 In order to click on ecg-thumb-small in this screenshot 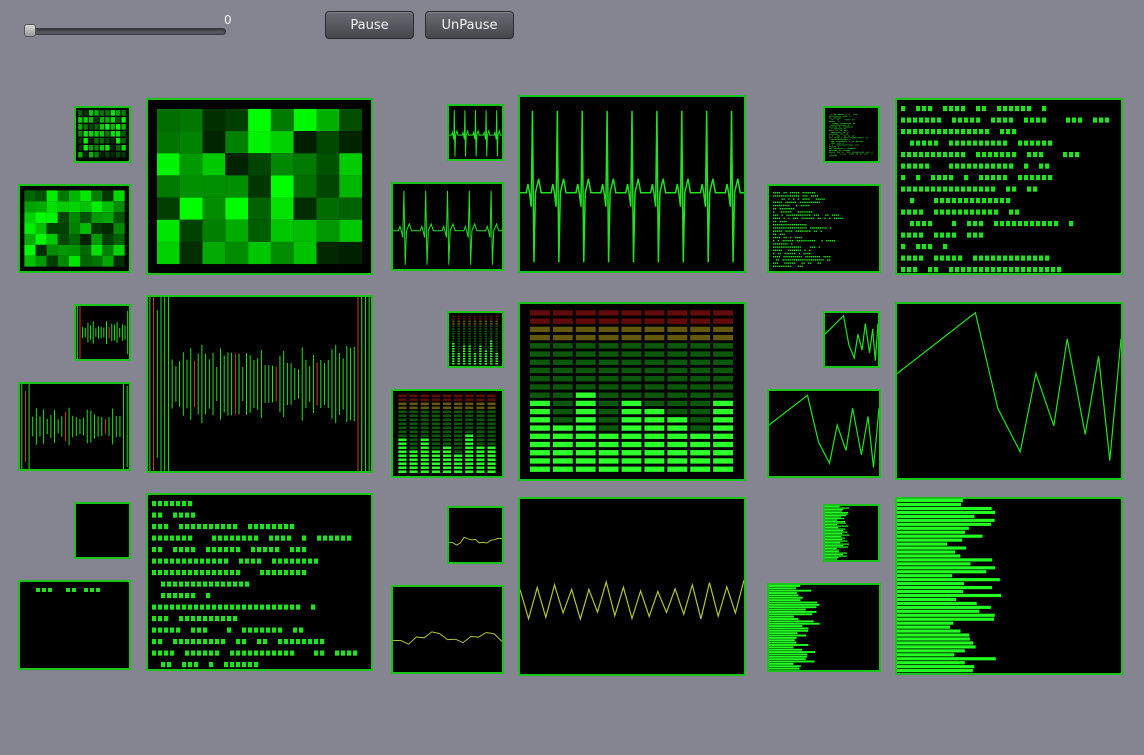, I will do `click(475, 132)`.